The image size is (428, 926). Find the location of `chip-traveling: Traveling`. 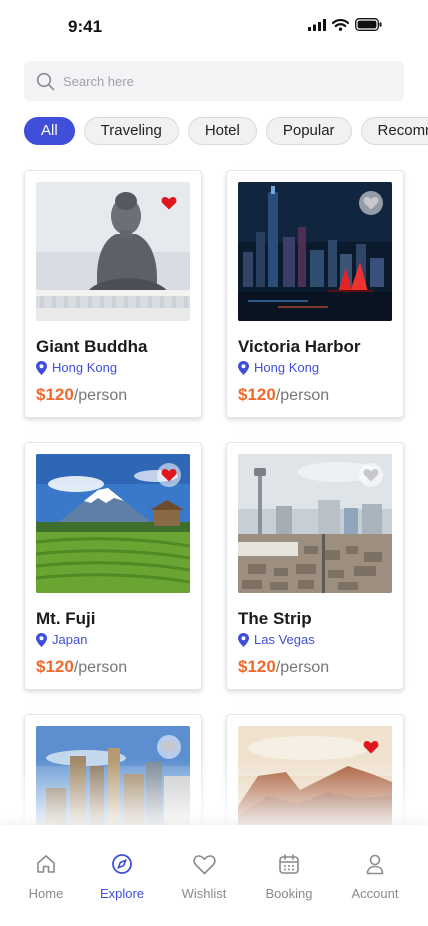

chip-traveling: Traveling is located at coordinates (131, 131).